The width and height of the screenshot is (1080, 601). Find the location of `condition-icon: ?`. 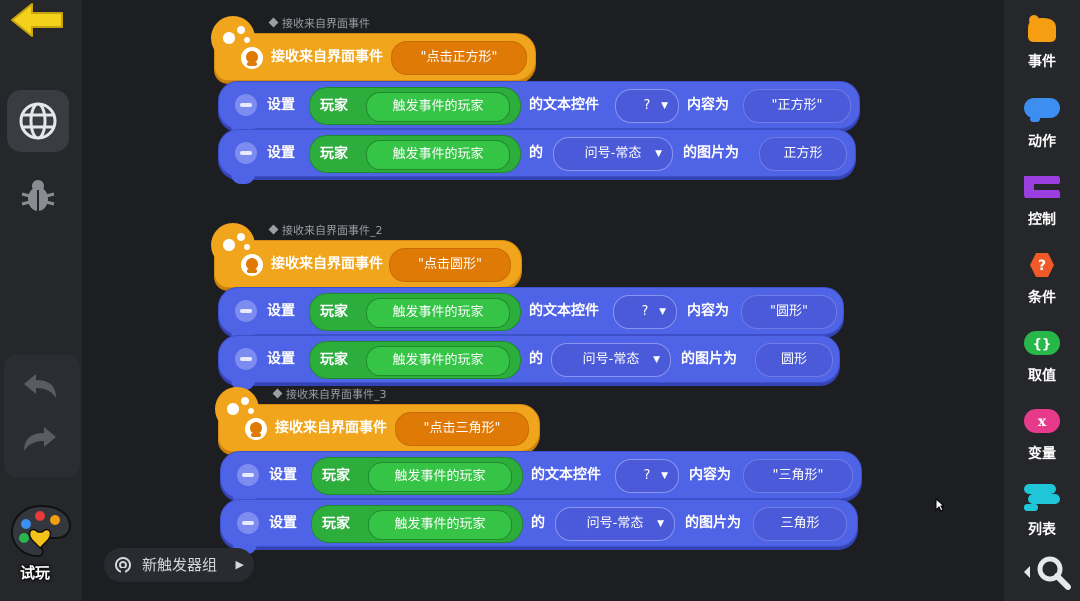

condition-icon: ? is located at coordinates (1042, 265).